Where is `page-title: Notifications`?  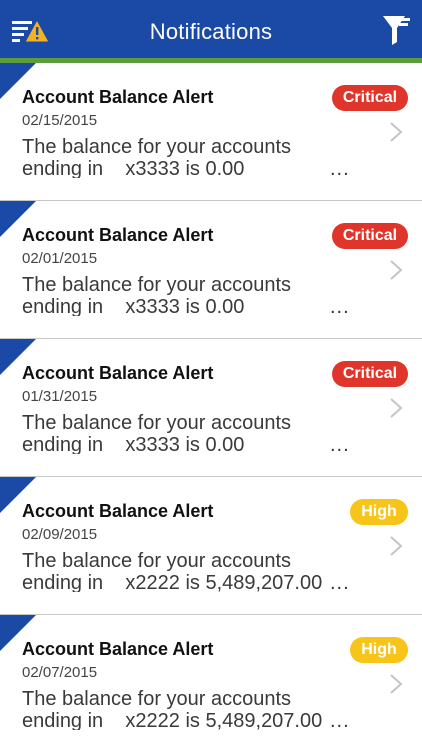
page-title: Notifications is located at coordinates (211, 31).